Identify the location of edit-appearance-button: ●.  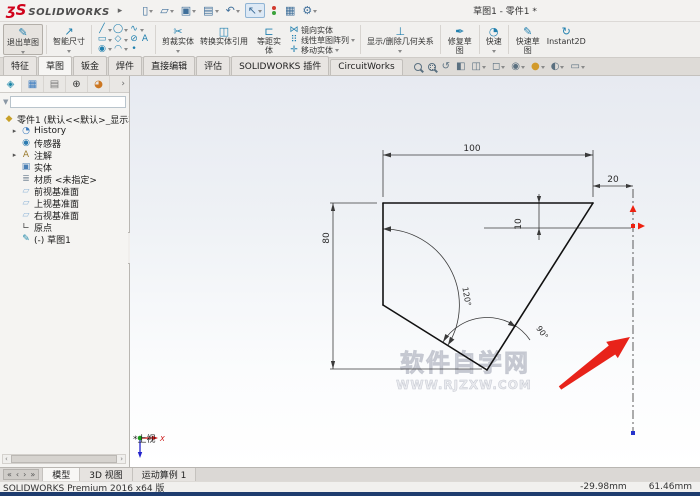
(538, 67).